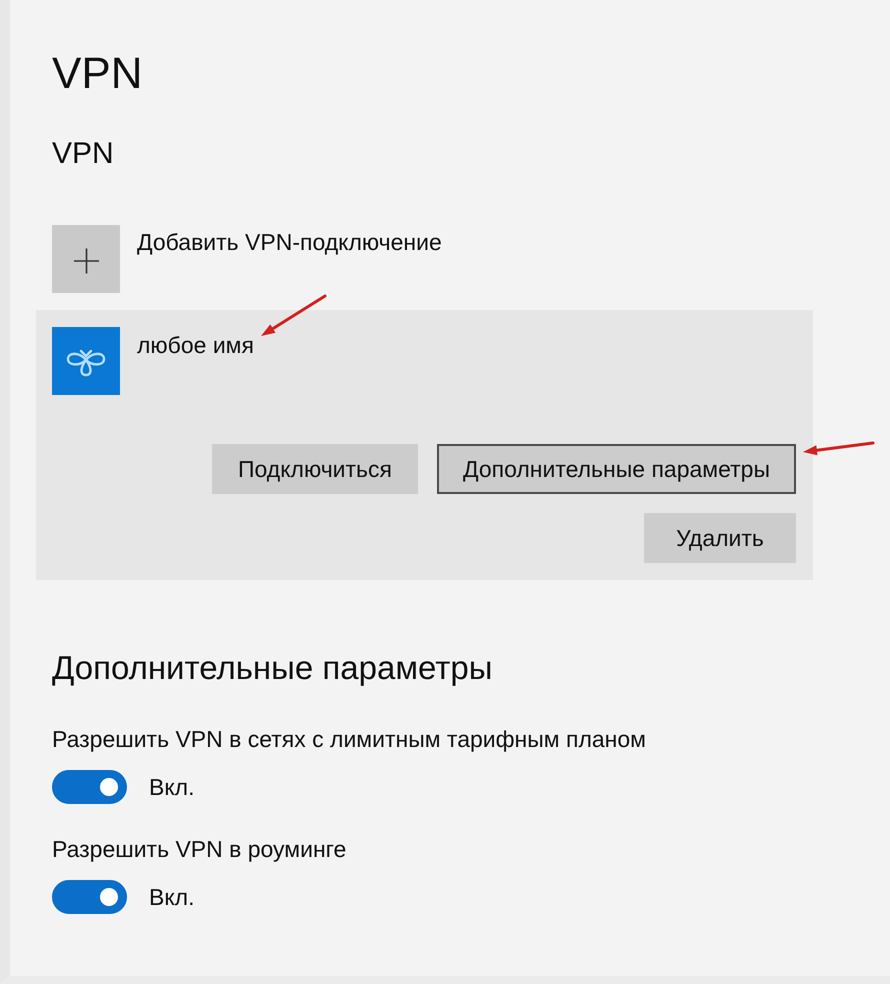 This screenshot has height=984, width=890. Describe the element at coordinates (195, 345) in the screenshot. I see `connection-name: любое имя` at that location.